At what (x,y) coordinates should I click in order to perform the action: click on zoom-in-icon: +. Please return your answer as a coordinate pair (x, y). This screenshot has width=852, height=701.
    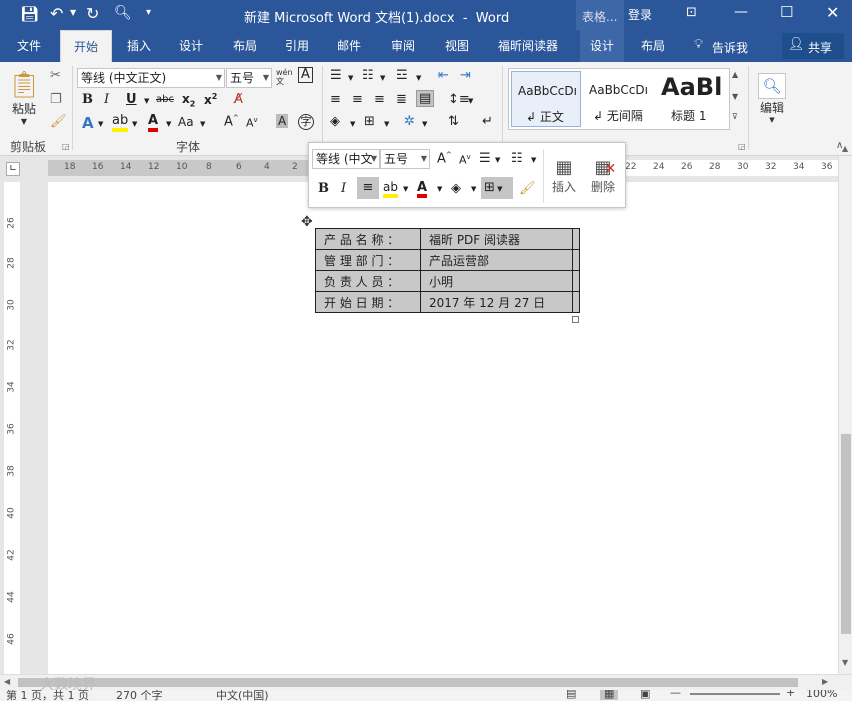
    Looking at the image, I should click on (790, 694).